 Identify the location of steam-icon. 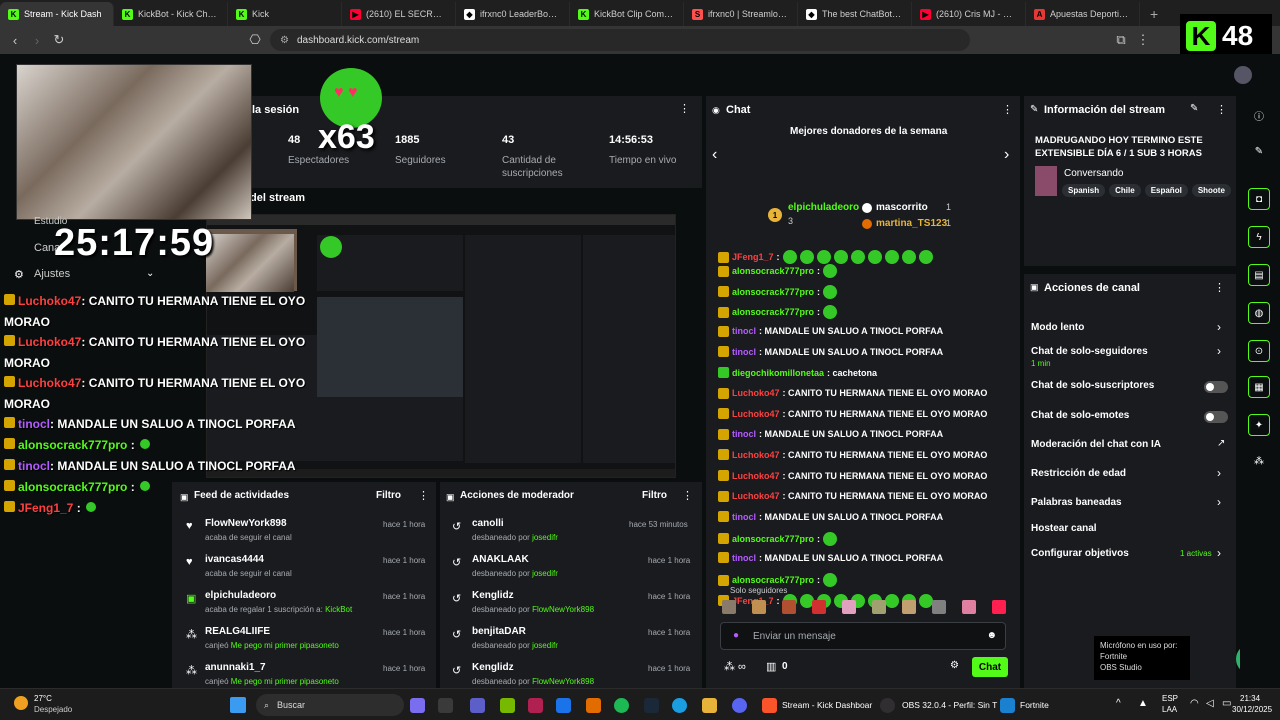
(651, 705).